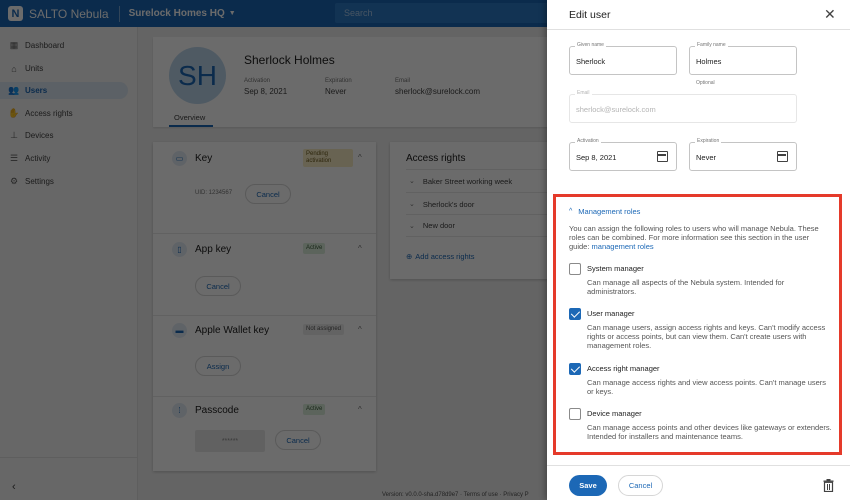  Describe the element at coordinates (588, 485) in the screenshot. I see `save-button: Save` at that location.